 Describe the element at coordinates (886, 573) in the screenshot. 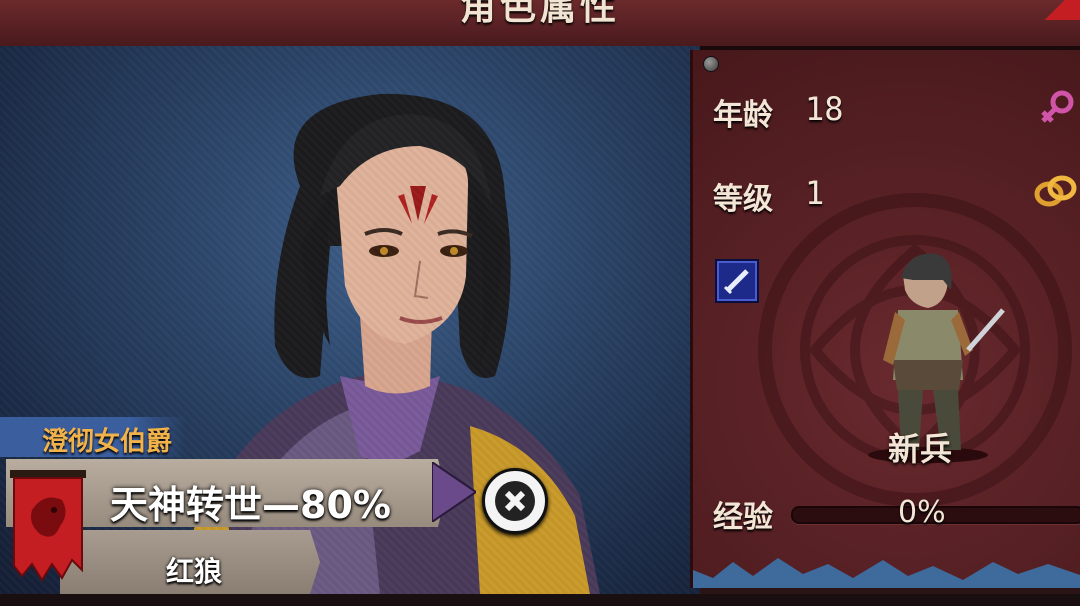

I see `frost-border-decoration` at that location.